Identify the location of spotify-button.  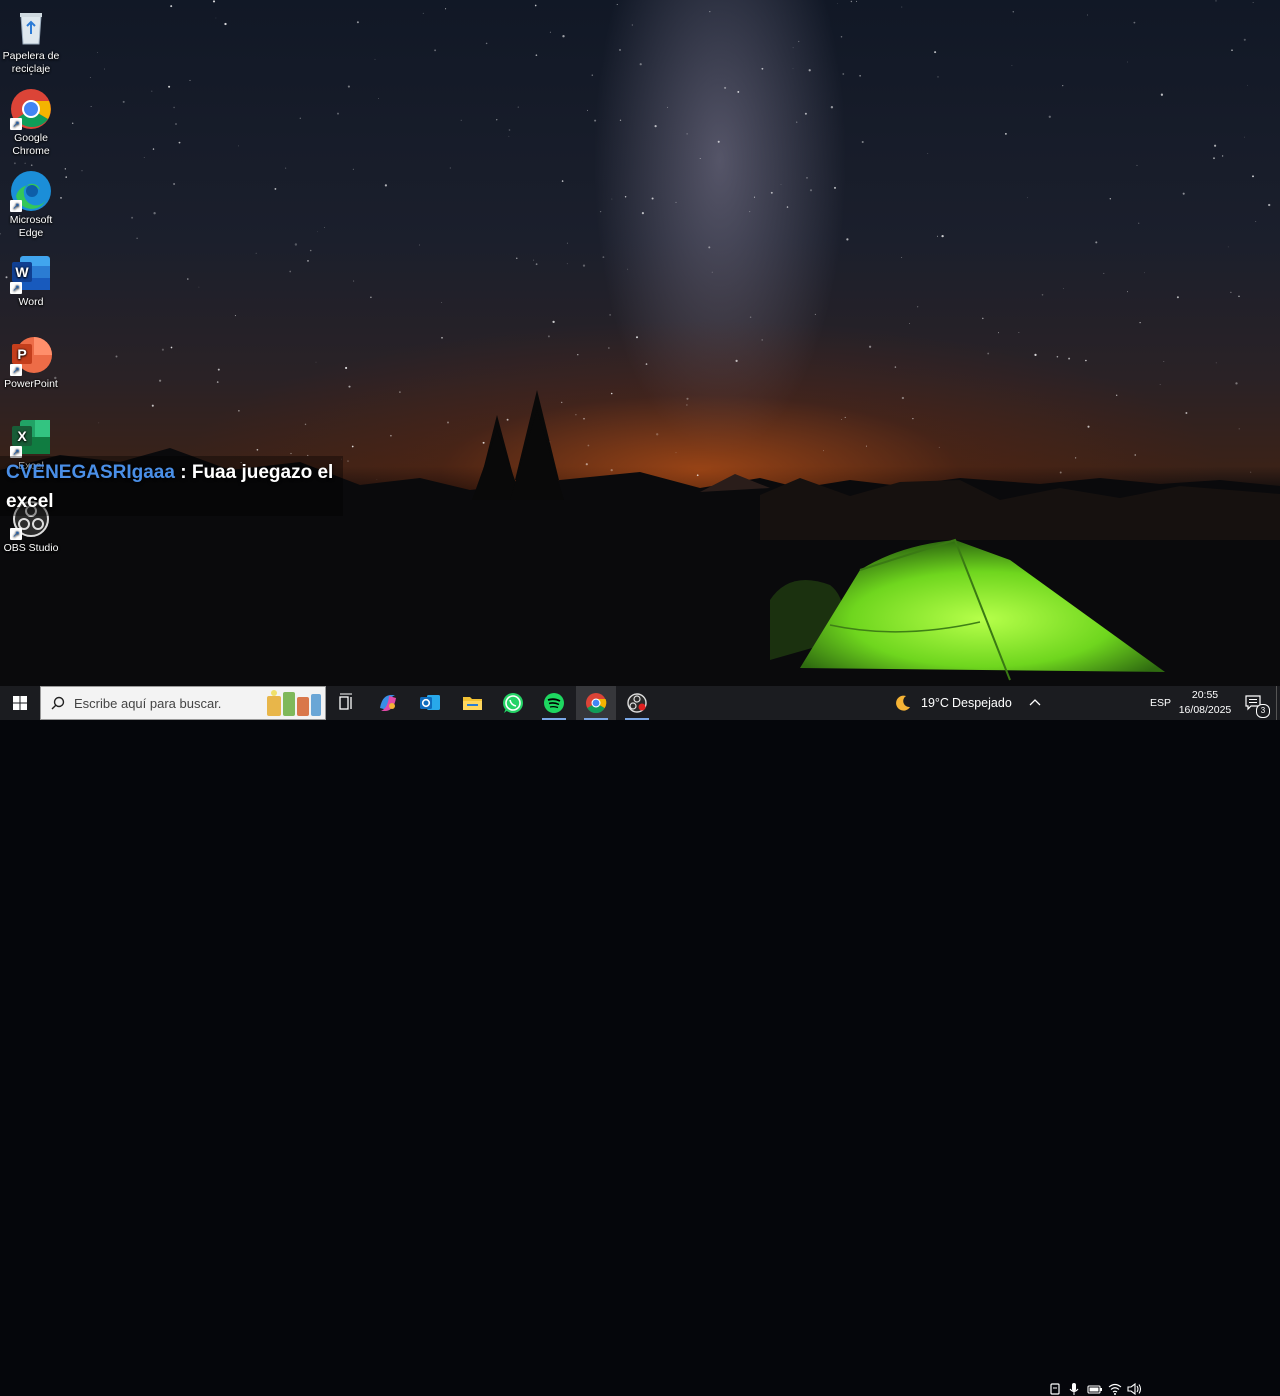
(554, 703).